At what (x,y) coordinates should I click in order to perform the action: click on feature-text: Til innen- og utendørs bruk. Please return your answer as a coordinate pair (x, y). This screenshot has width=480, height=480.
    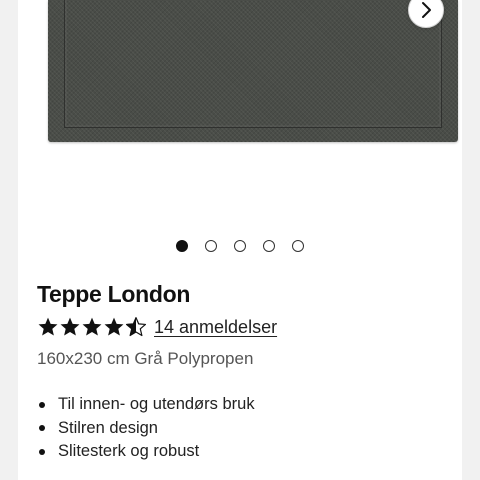
    Looking at the image, I should click on (156, 404).